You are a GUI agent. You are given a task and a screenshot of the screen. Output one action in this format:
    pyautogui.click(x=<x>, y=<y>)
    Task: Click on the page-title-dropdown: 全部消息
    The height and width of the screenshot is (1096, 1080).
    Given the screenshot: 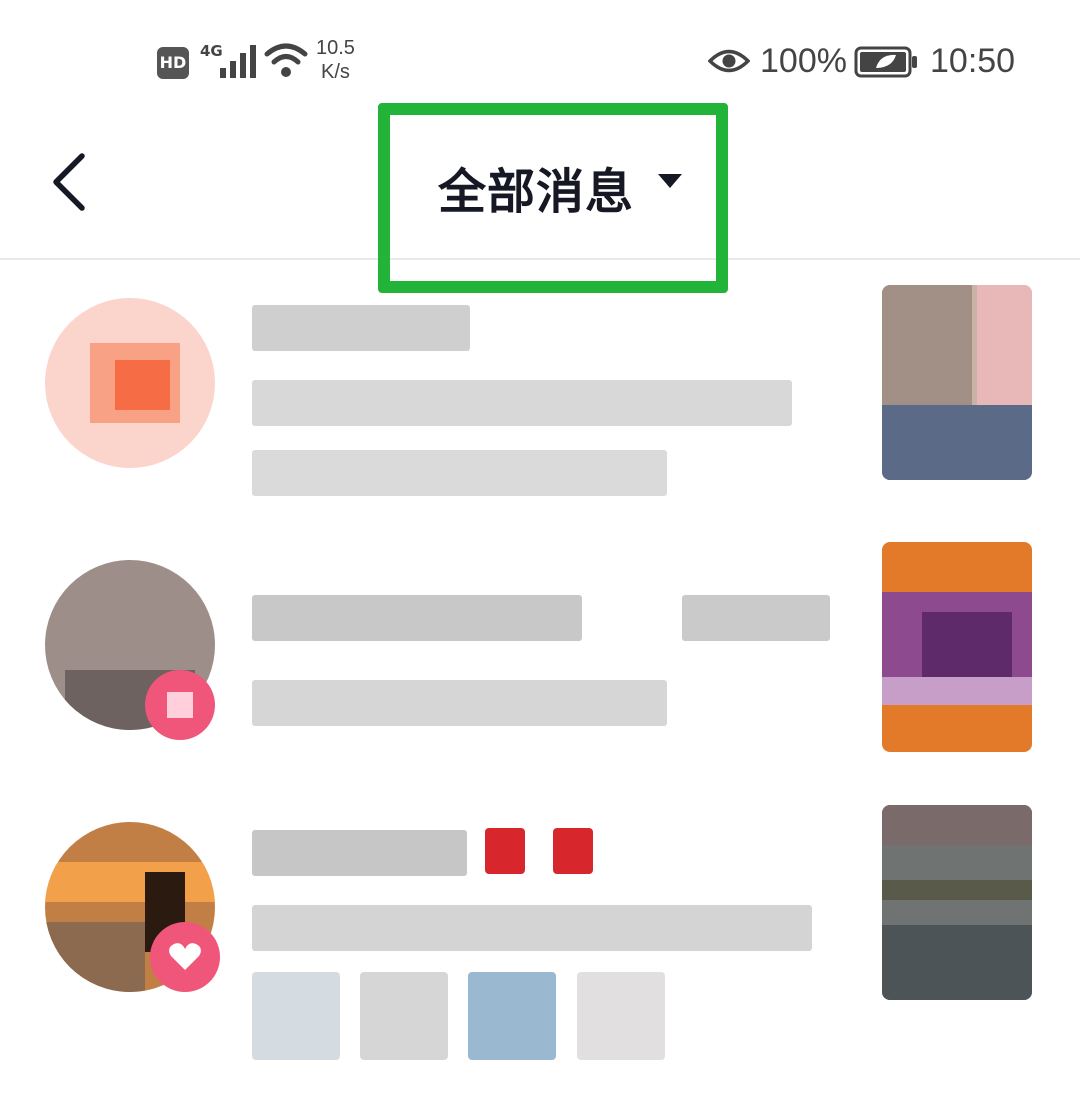 What is the action you would take?
    pyautogui.click(x=536, y=187)
    